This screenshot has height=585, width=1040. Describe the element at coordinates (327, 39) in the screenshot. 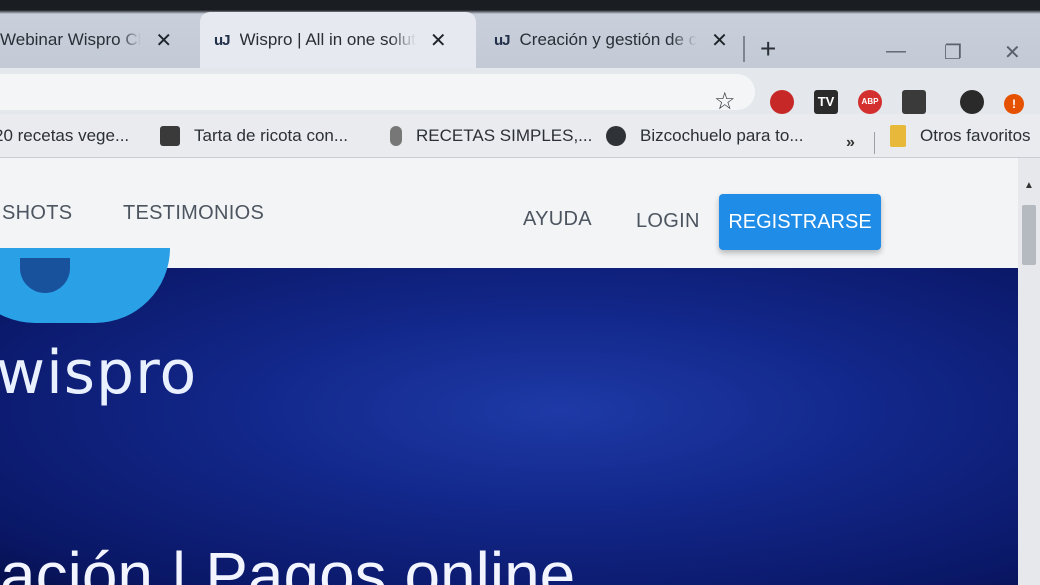

I see `tab-title: Wispro | All in one solut` at that location.